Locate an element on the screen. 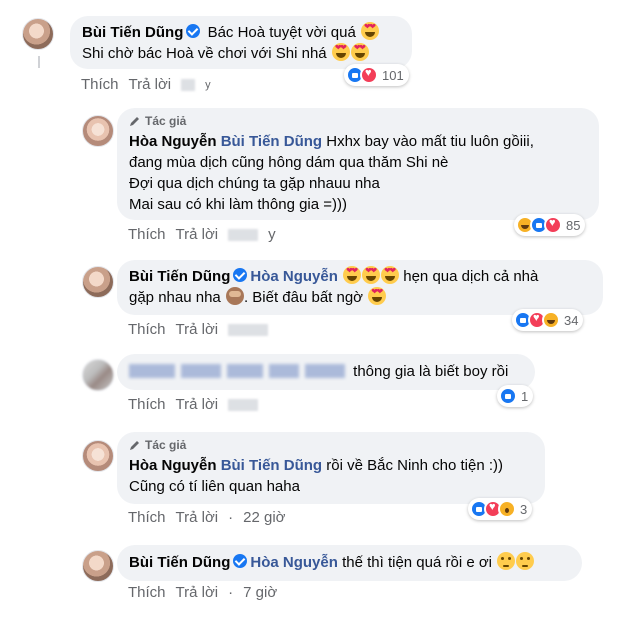 This screenshot has width=620, height=620. comment-text: thế thì tiện quá rồi e ơi is located at coordinates (417, 562).